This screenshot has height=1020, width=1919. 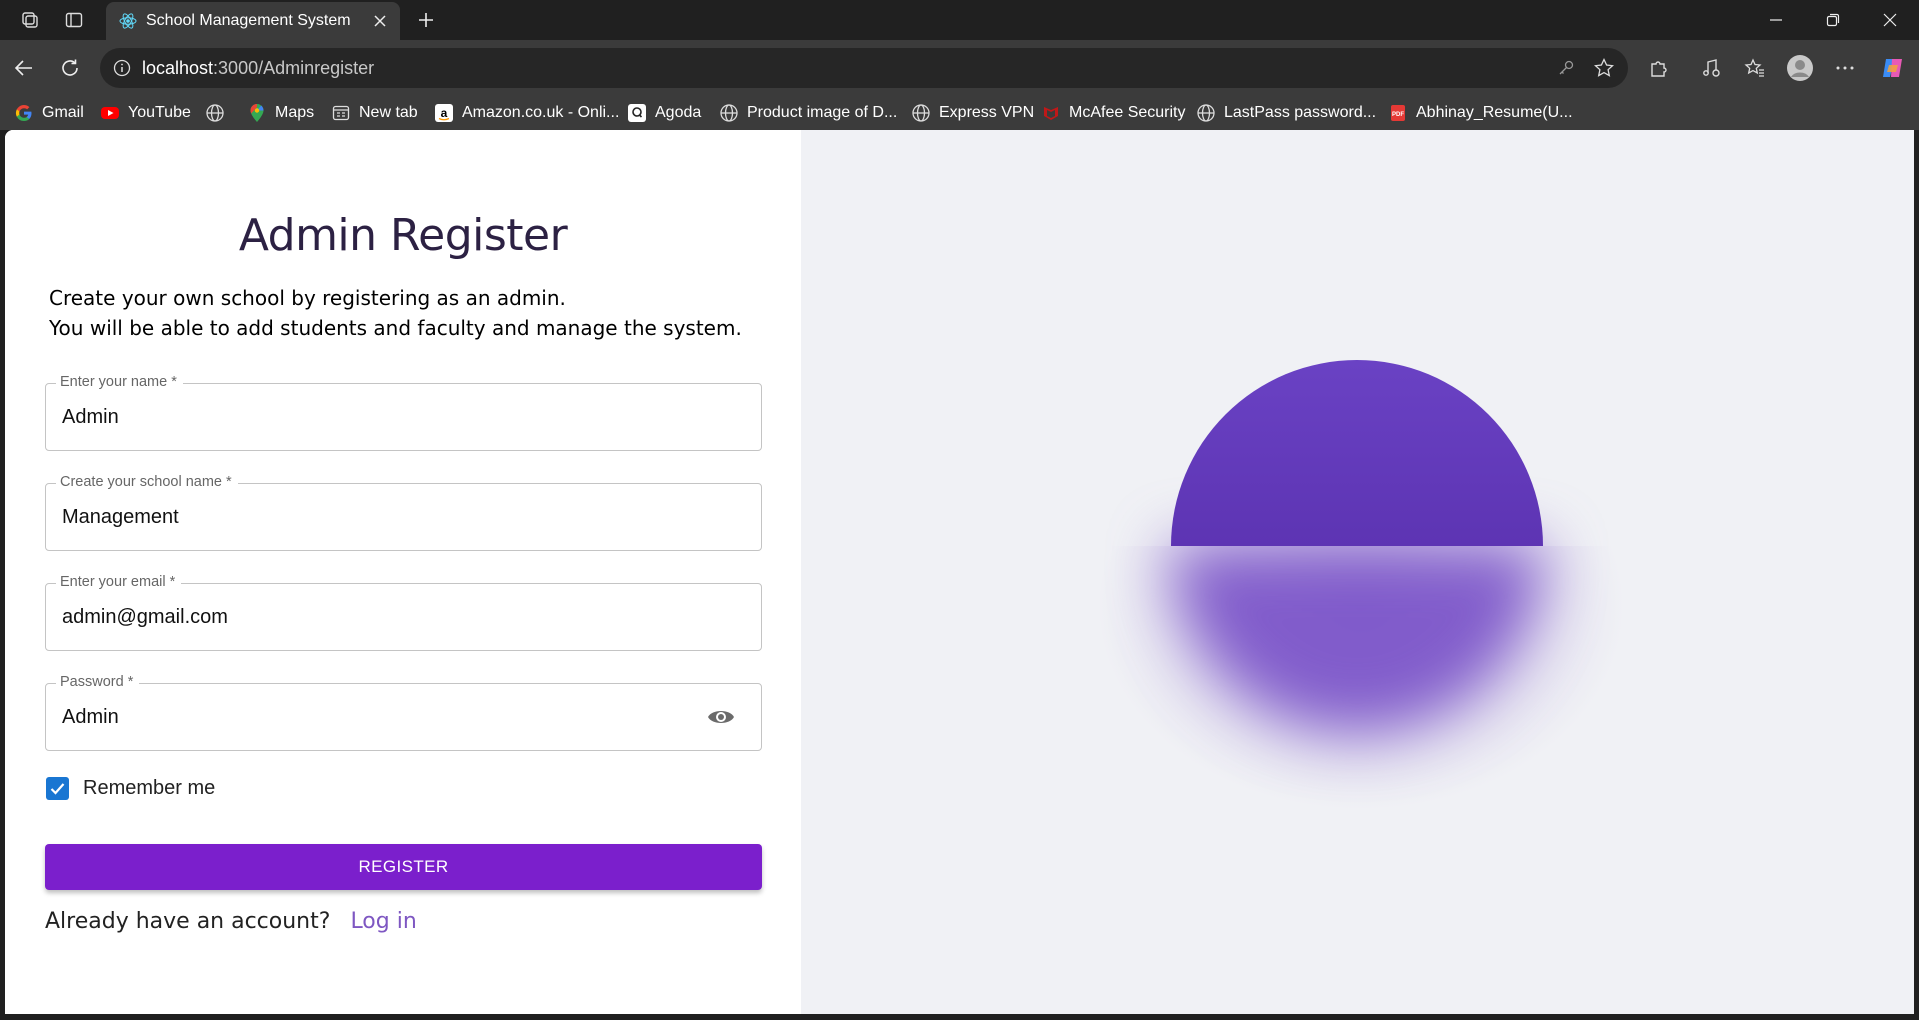 I want to click on email-field-label: Enter your email *, so click(x=119, y=582).